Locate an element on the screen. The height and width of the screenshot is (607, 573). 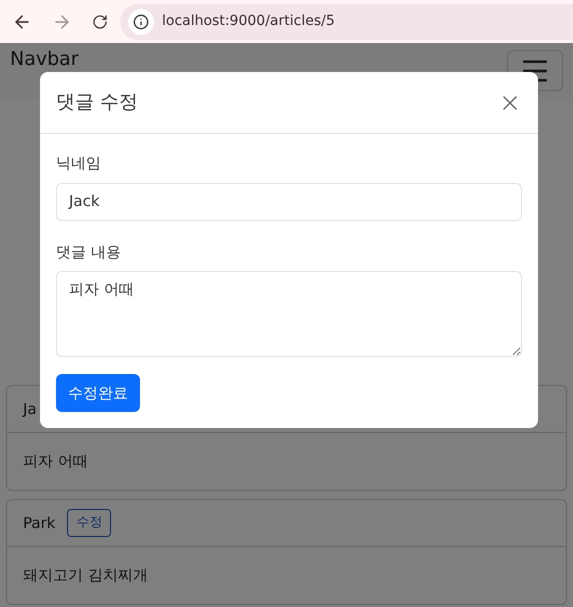
reload-icon is located at coordinates (100, 22).